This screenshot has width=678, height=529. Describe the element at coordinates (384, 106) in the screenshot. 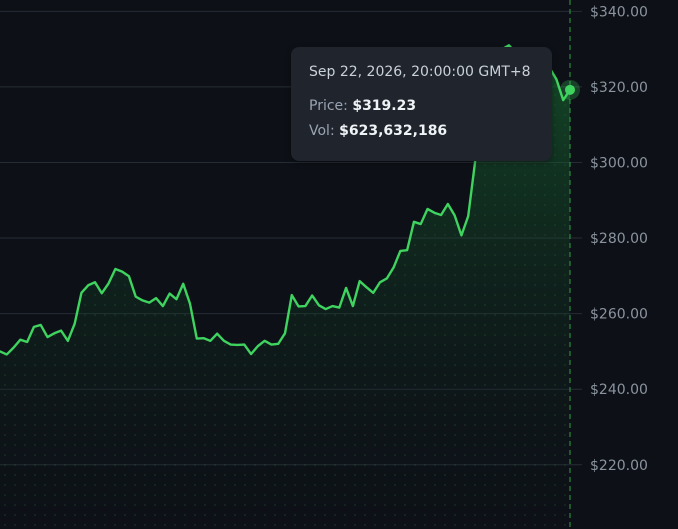

I see `tooltip-price-value: $319.23` at that location.